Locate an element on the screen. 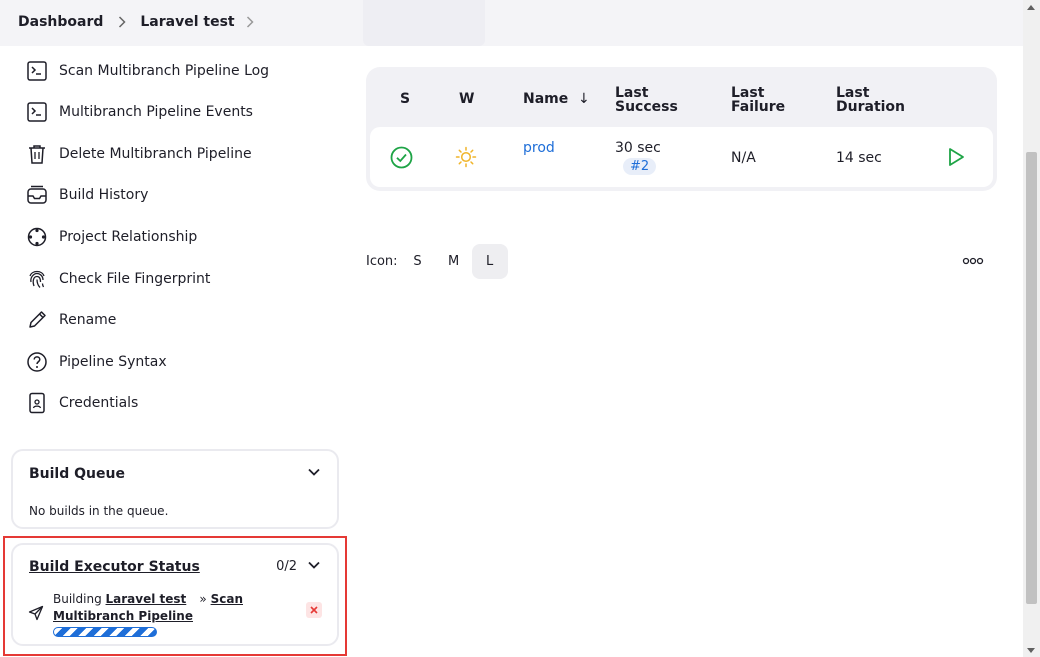 Image resolution: width=1040 pixels, height=657 pixels. sidebar-item-build-history: Build History is located at coordinates (87, 195).